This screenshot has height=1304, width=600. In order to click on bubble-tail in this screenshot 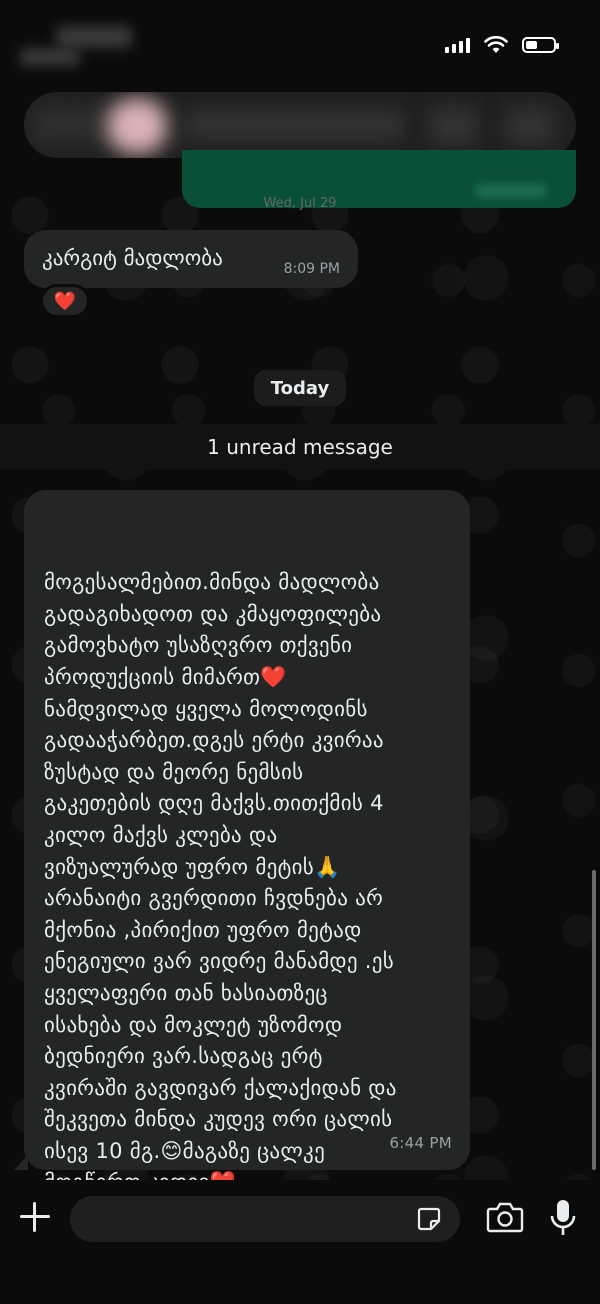, I will do `click(21, 1162)`.